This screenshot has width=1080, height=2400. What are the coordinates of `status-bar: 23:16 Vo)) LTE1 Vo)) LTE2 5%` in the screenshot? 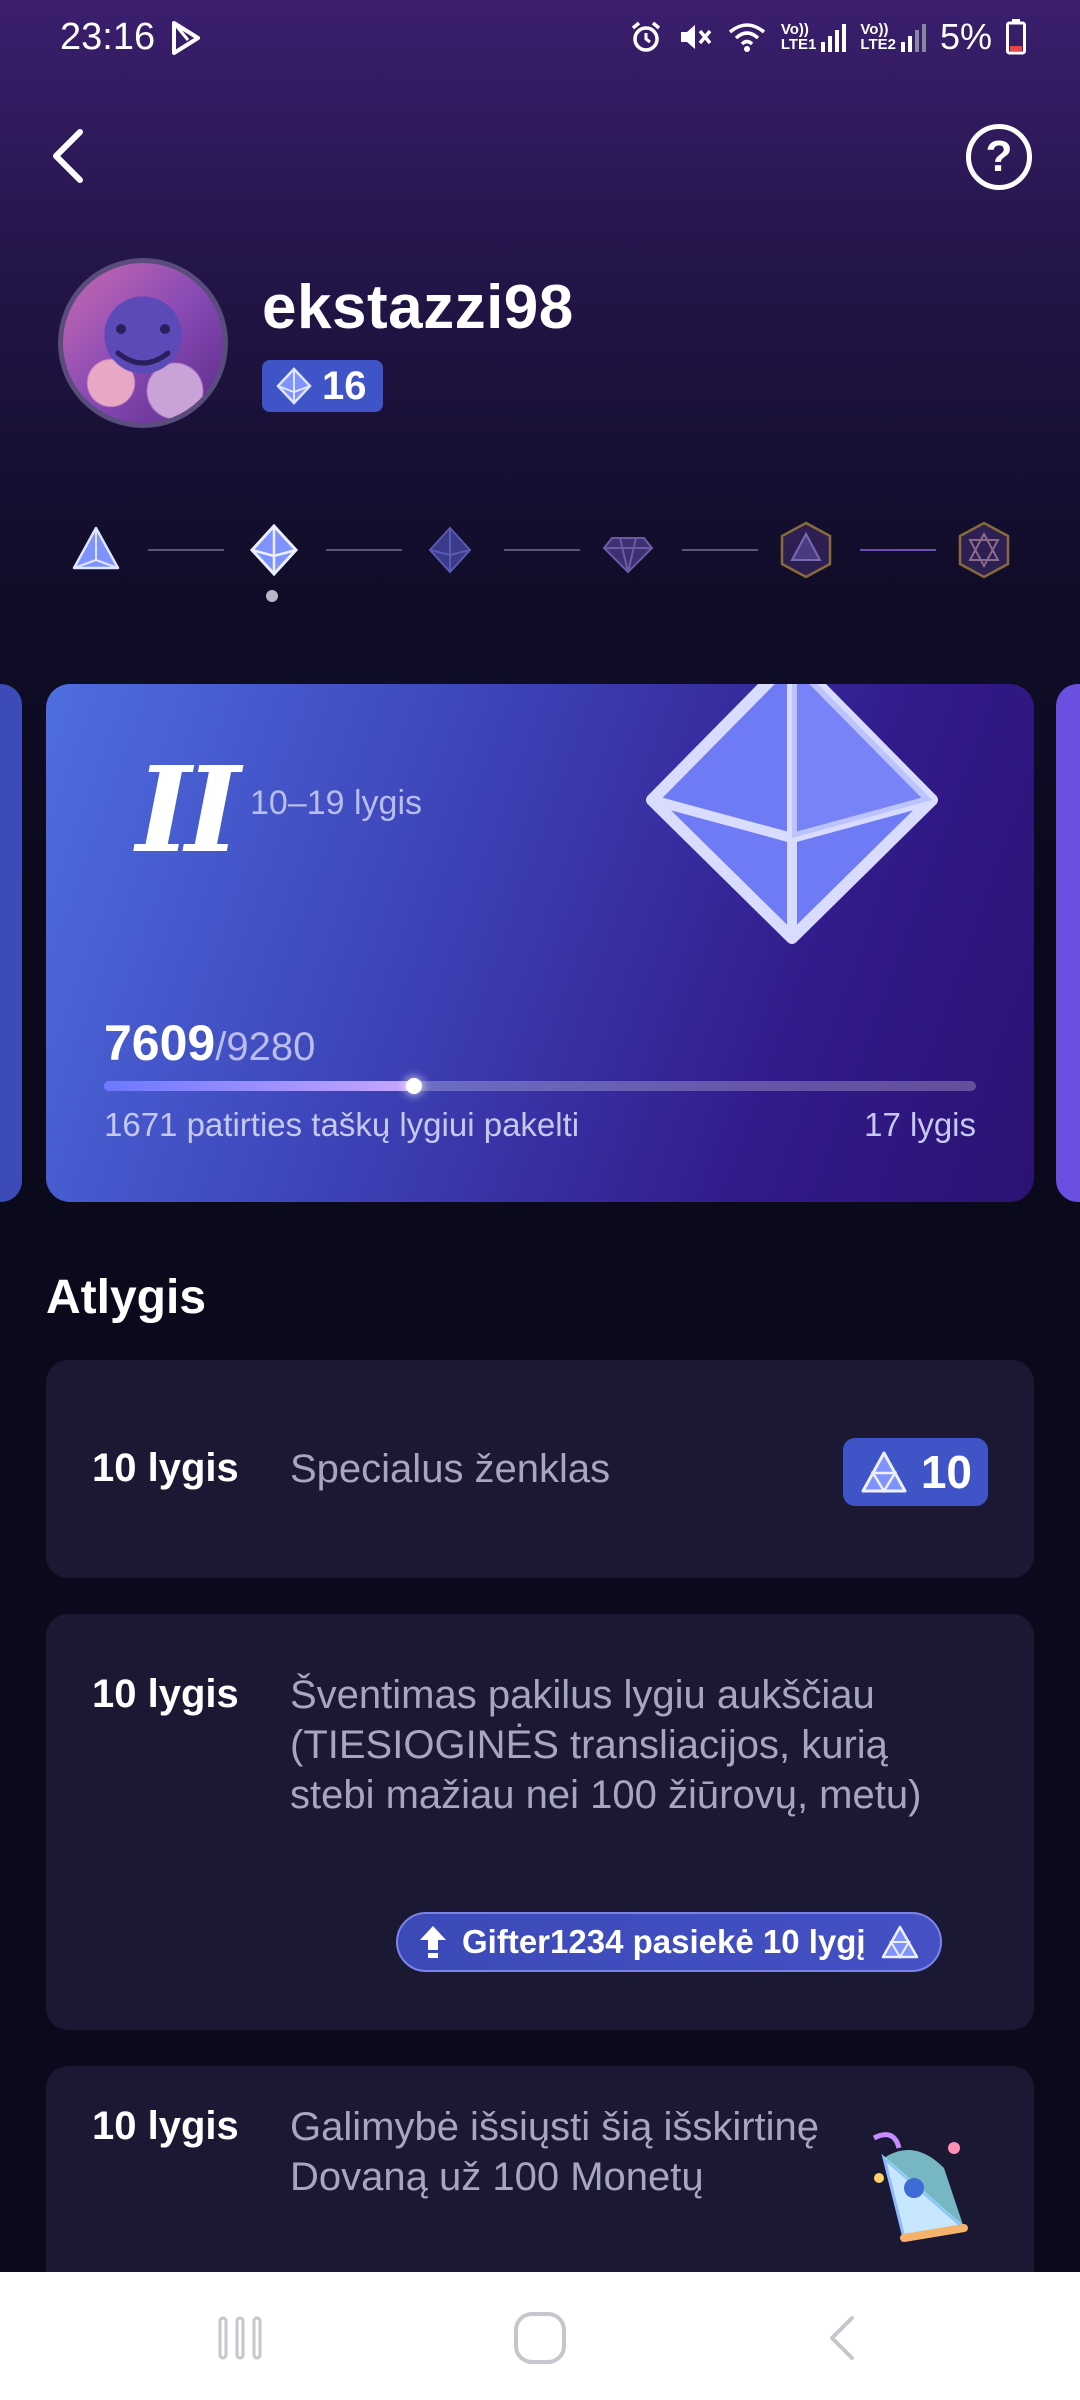 It's located at (540, 40).